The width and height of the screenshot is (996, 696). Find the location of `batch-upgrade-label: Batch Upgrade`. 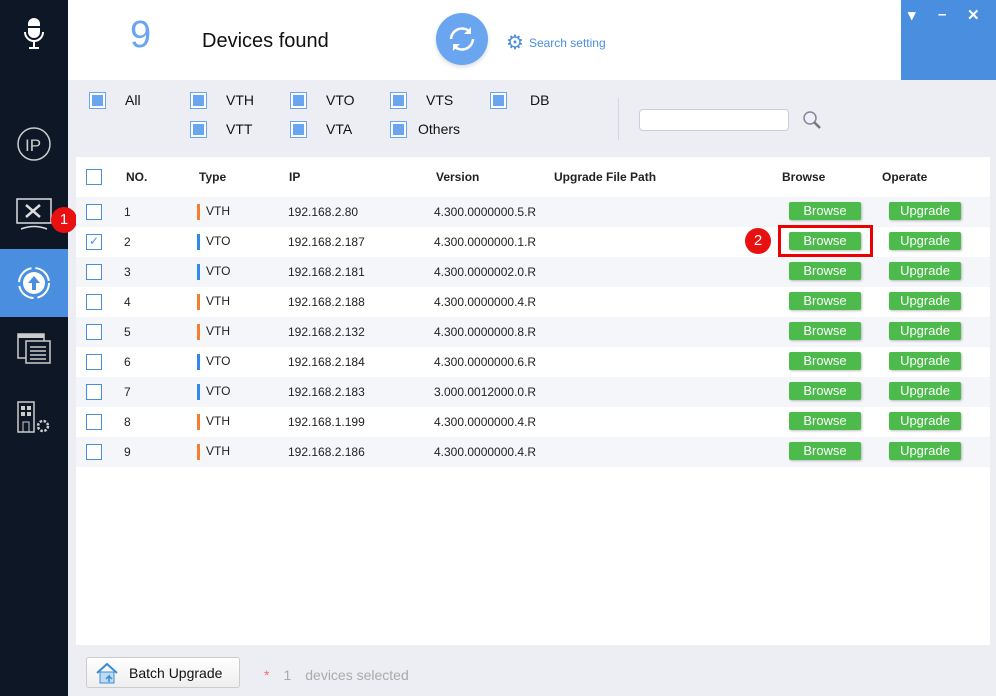

batch-upgrade-label: Batch Upgrade is located at coordinates (176, 672).